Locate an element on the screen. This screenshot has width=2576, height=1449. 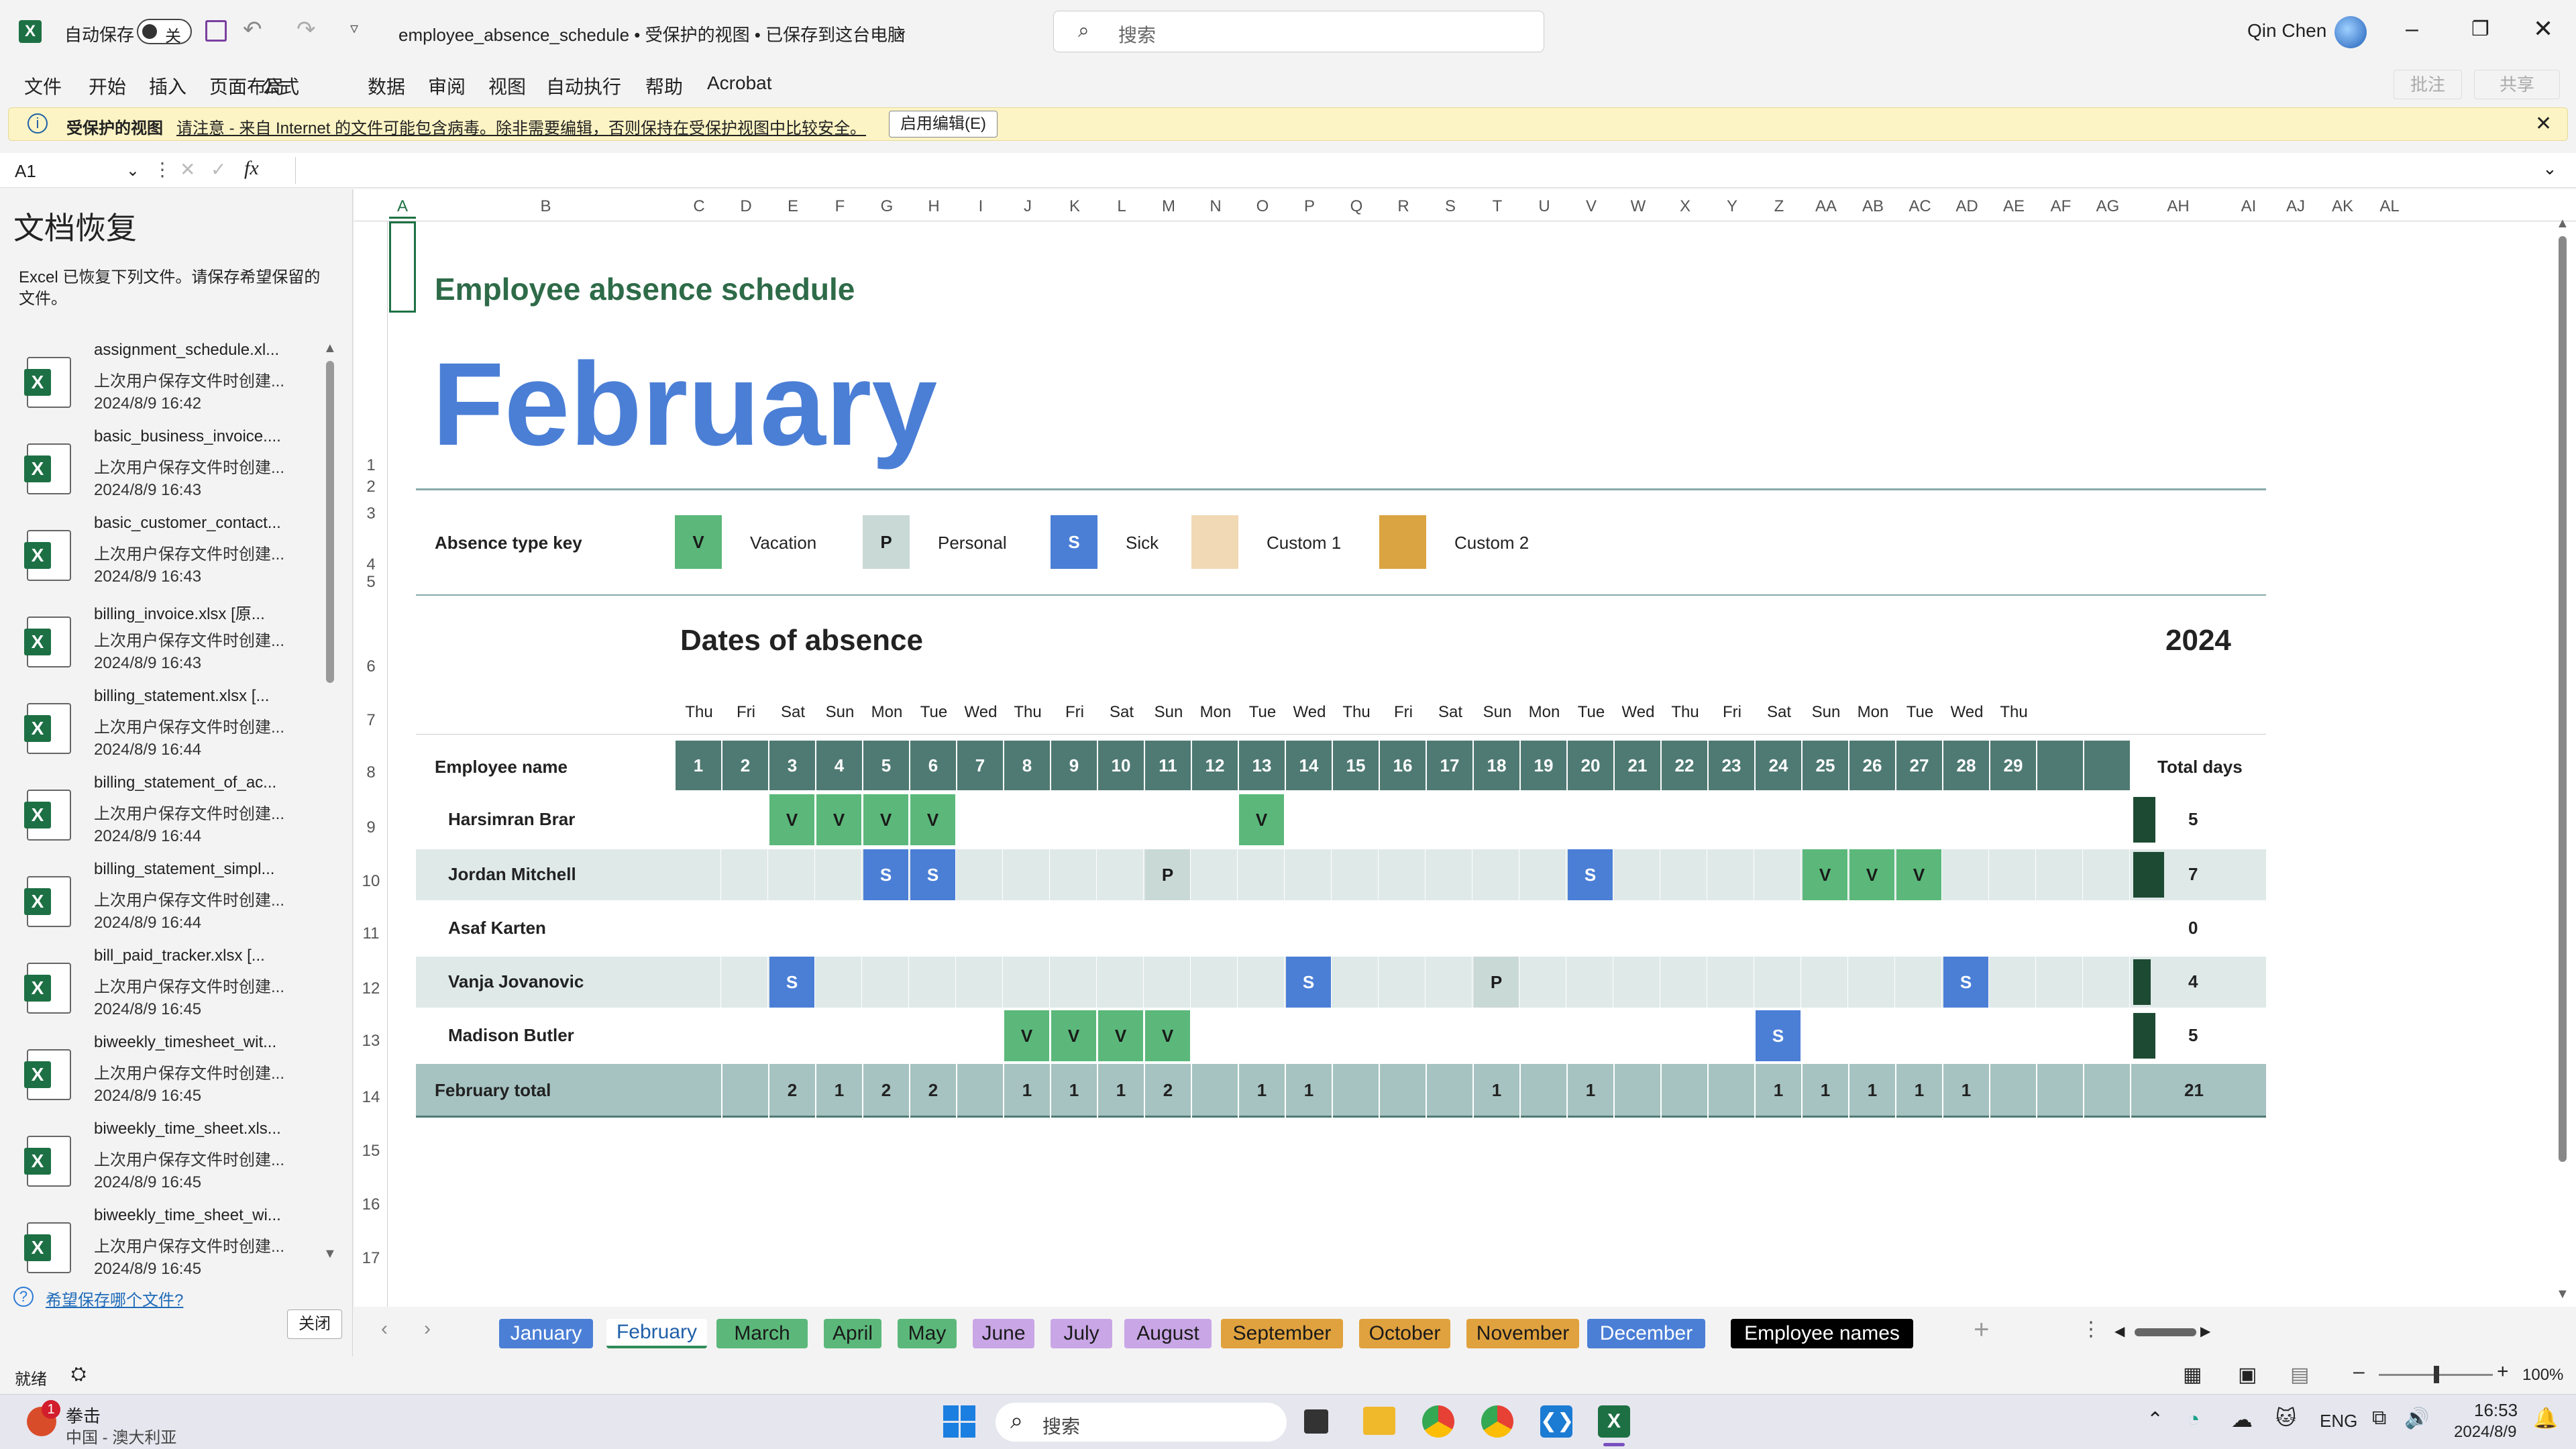
avatar is located at coordinates (2350, 32).